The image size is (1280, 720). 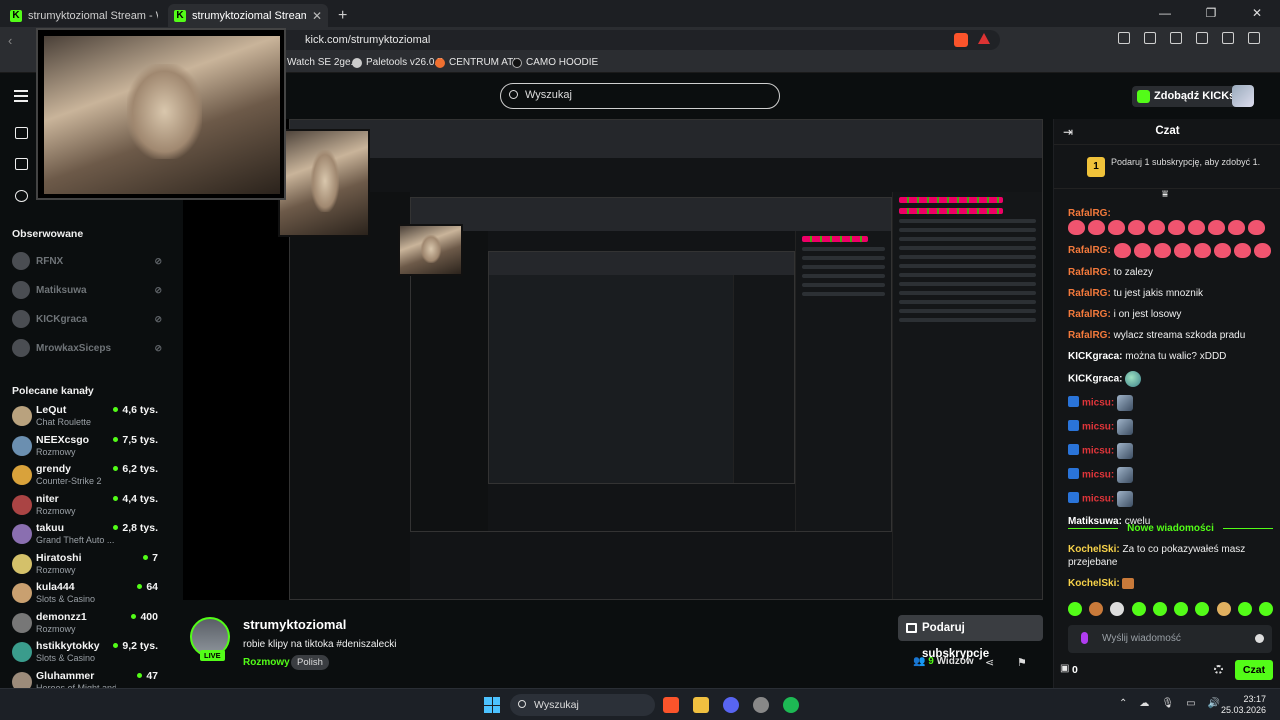 What do you see at coordinates (1123, 703) in the screenshot?
I see `chevron-up-icon: ⌃` at bounding box center [1123, 703].